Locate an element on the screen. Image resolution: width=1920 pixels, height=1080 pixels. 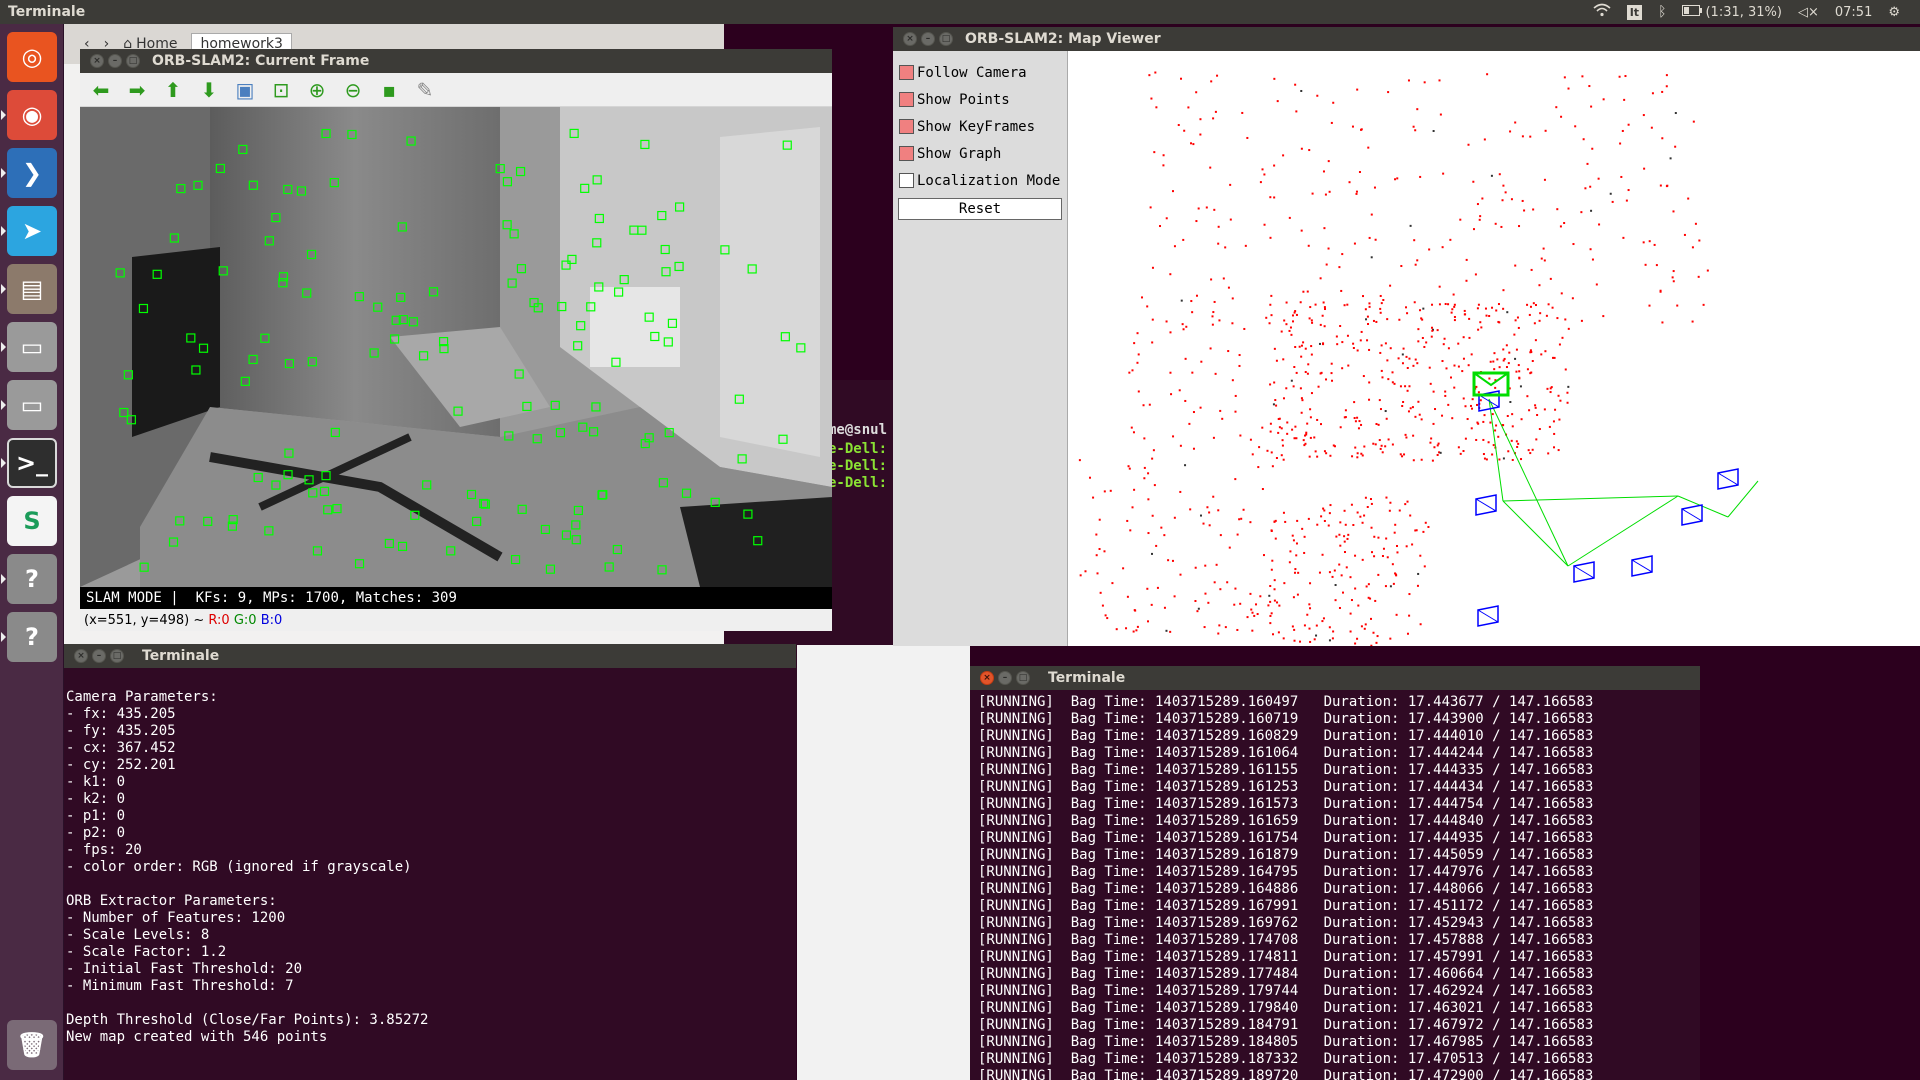
telegram-icon: ➤ is located at coordinates (32, 231).